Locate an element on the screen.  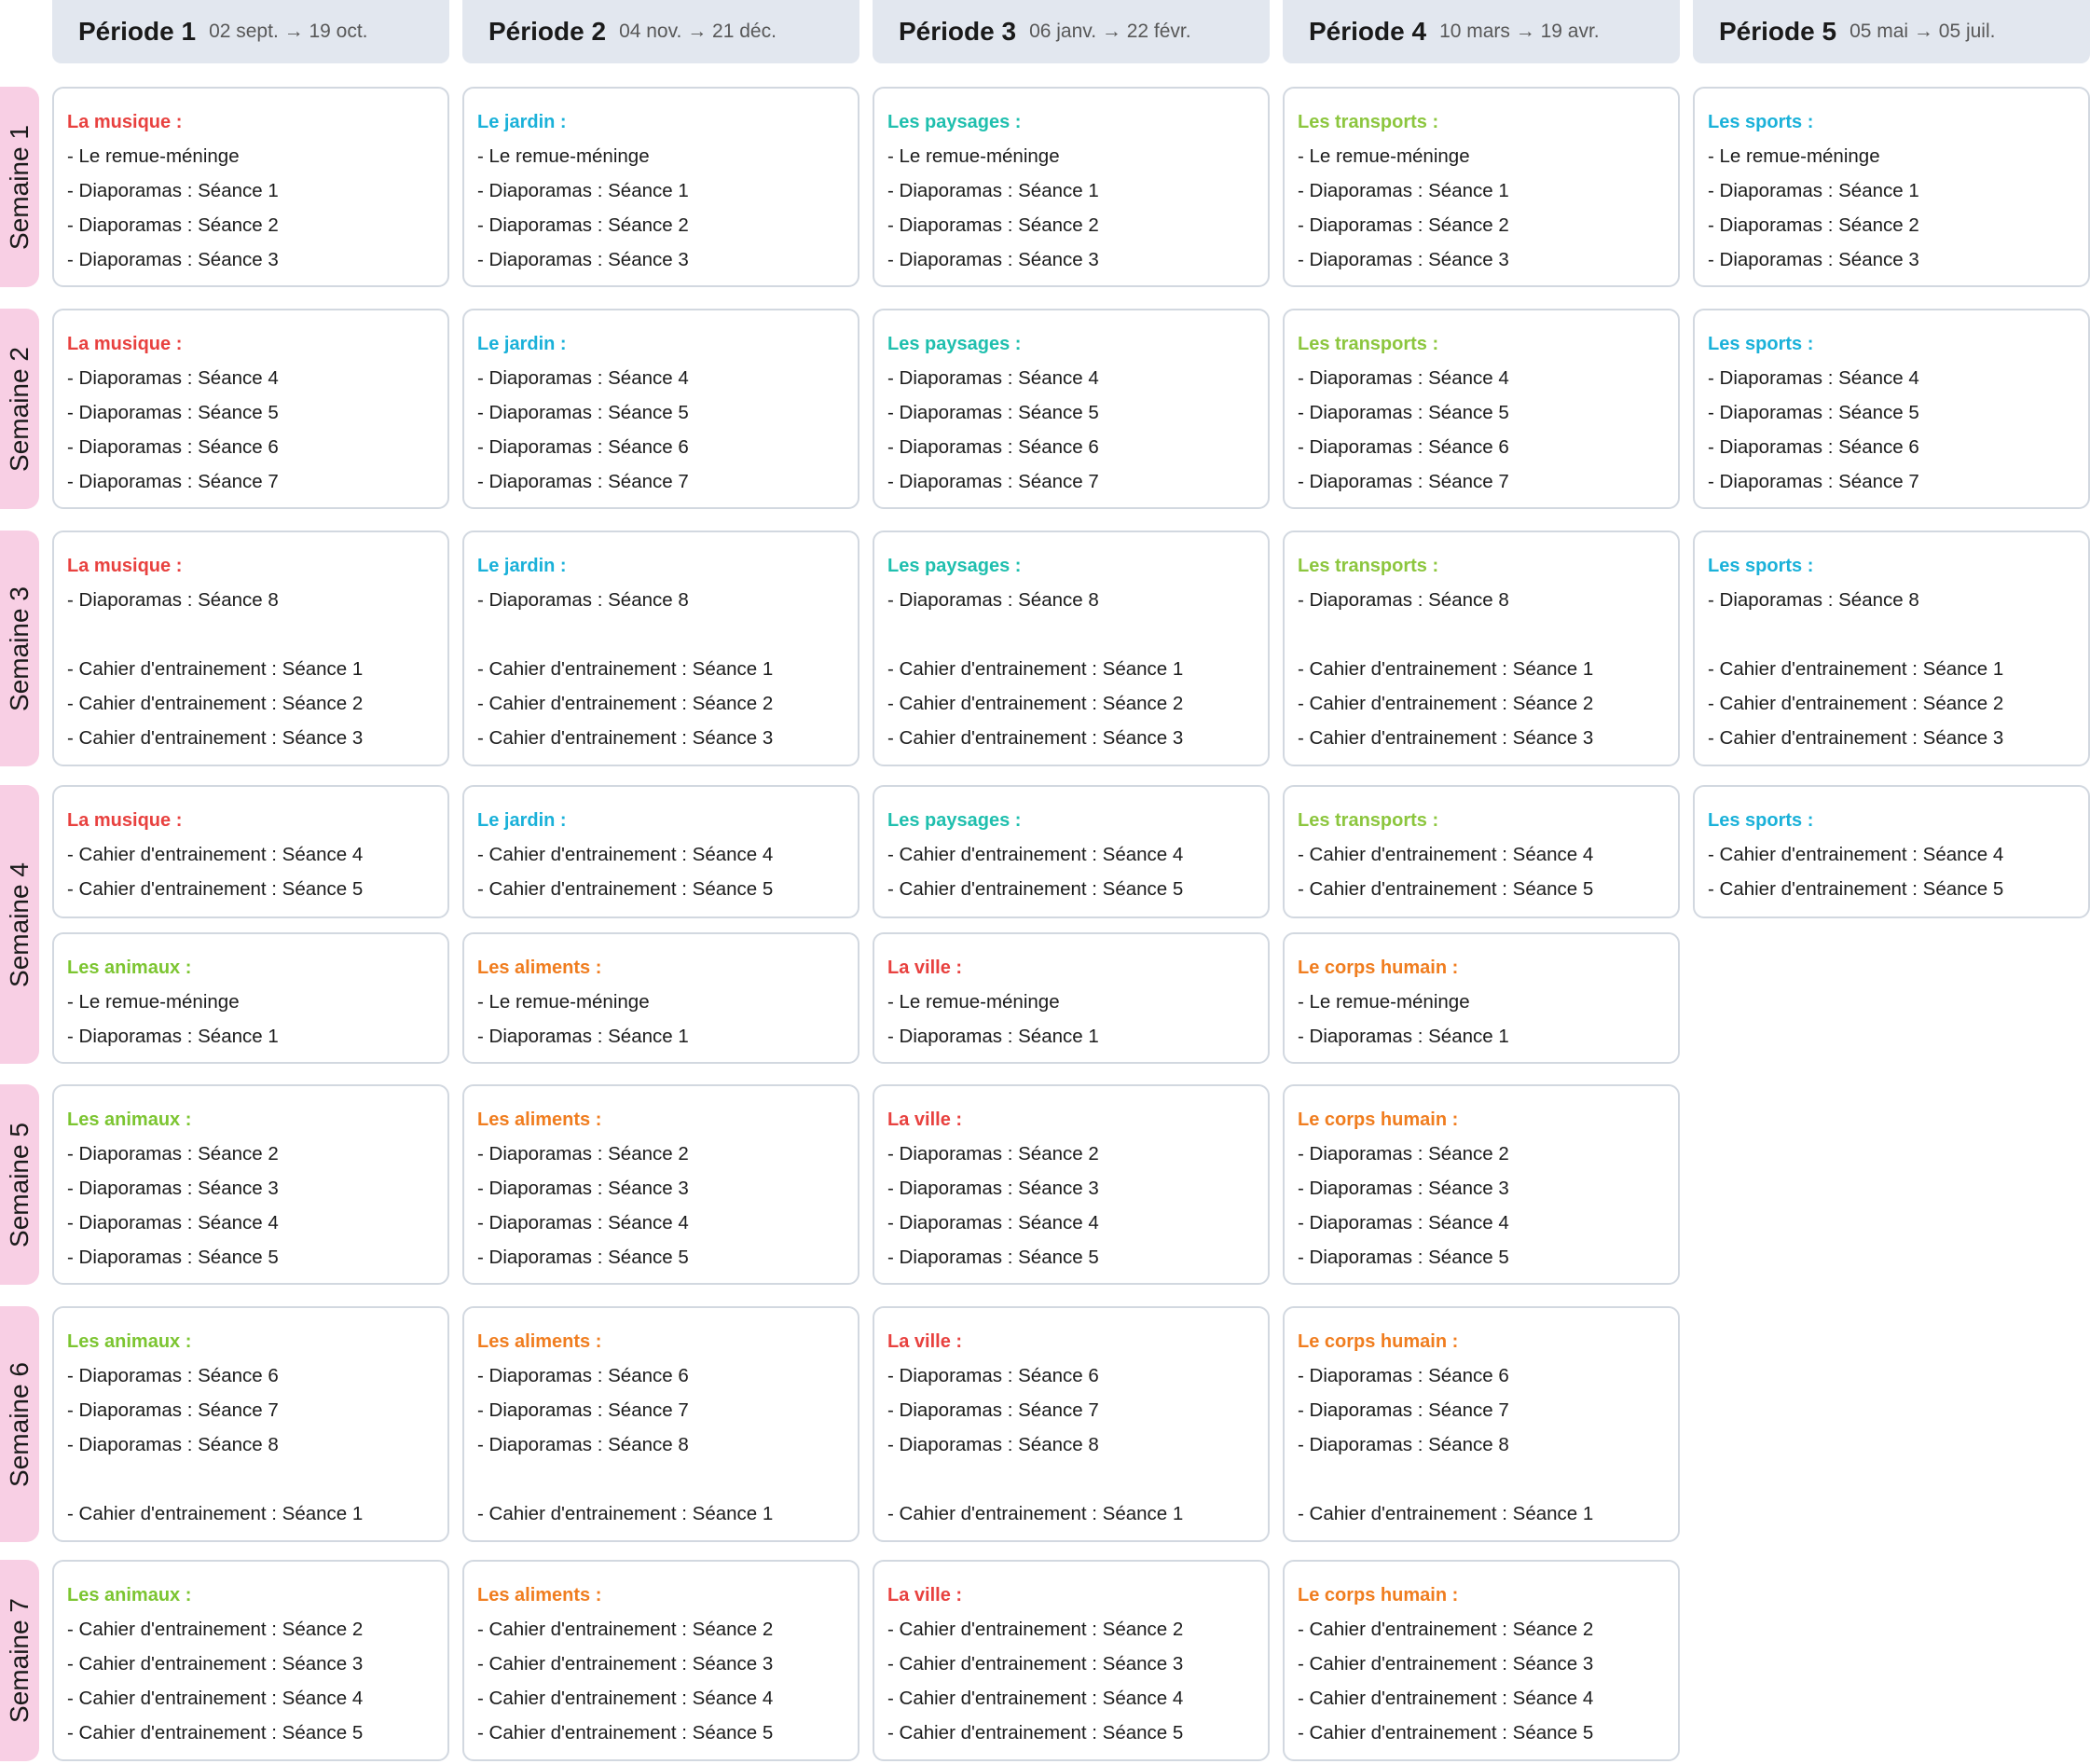
period-dates: 10 mars → 19 avr. is located at coordinates (1519, 31).